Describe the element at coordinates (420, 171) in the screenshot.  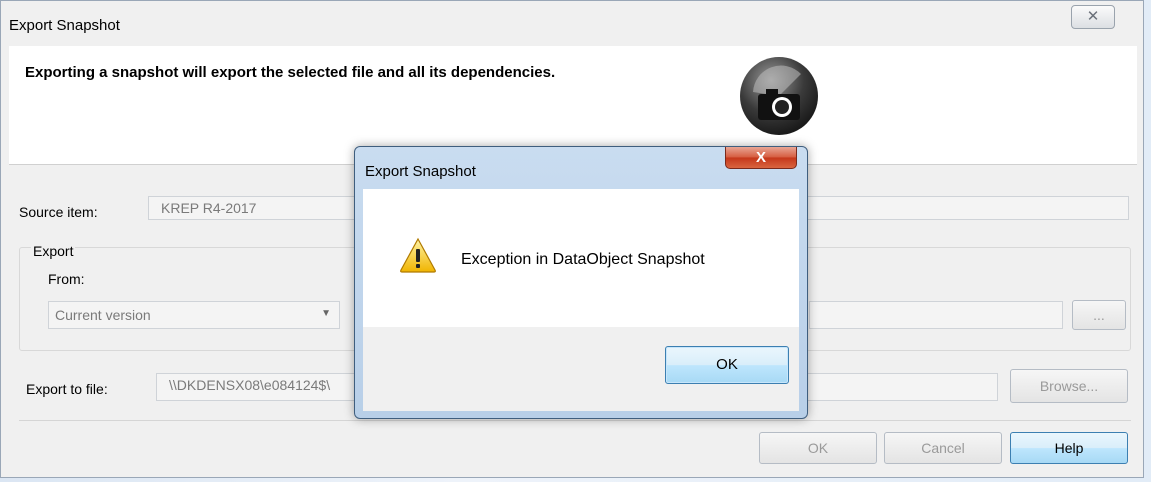
I see `message-box-title: Export Snapshot` at that location.